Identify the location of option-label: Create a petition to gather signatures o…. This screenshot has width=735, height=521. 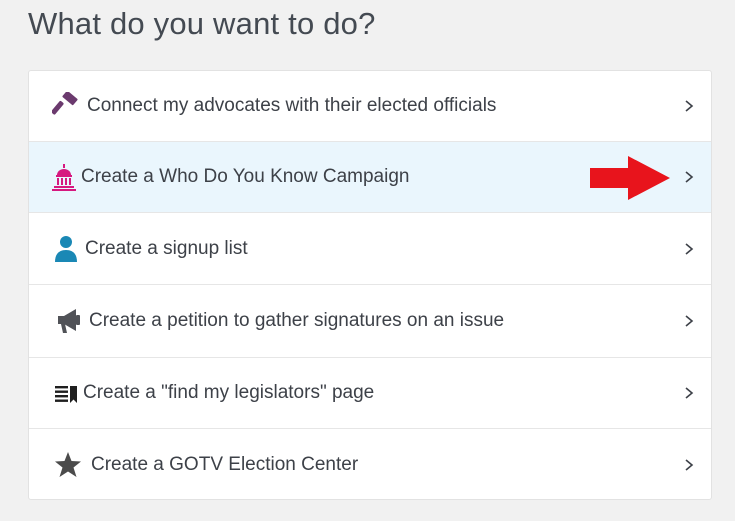
(297, 320).